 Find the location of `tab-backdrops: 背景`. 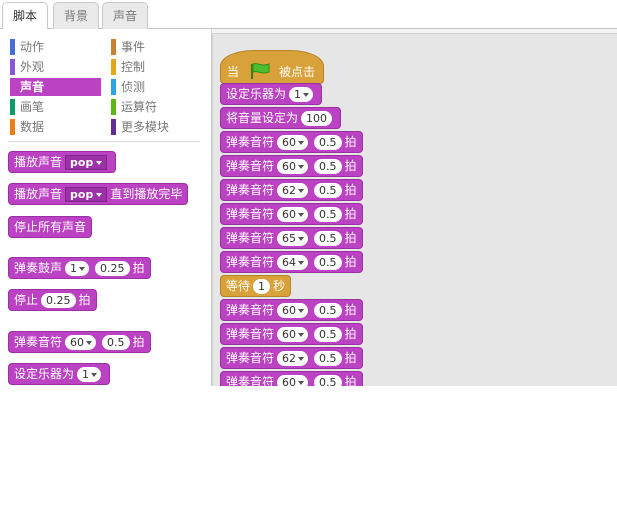

tab-backdrops: 背景 is located at coordinates (76, 15).